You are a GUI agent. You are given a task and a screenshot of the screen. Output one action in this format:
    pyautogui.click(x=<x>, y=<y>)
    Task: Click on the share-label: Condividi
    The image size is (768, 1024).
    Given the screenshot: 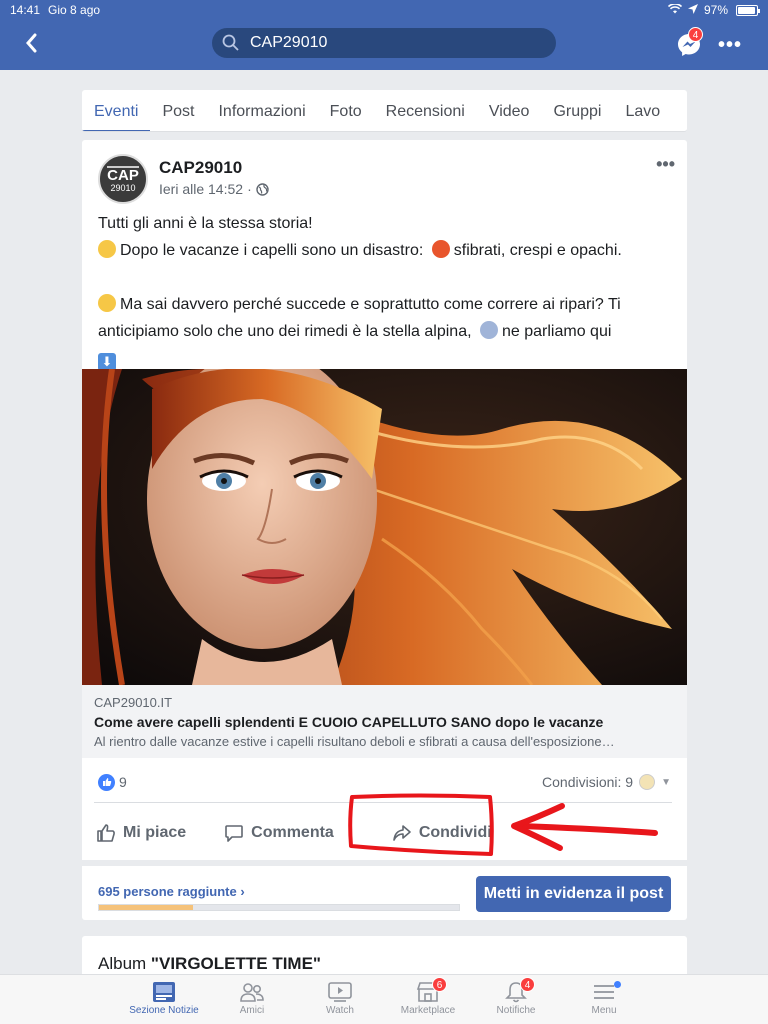 What is the action you would take?
    pyautogui.click(x=455, y=832)
    